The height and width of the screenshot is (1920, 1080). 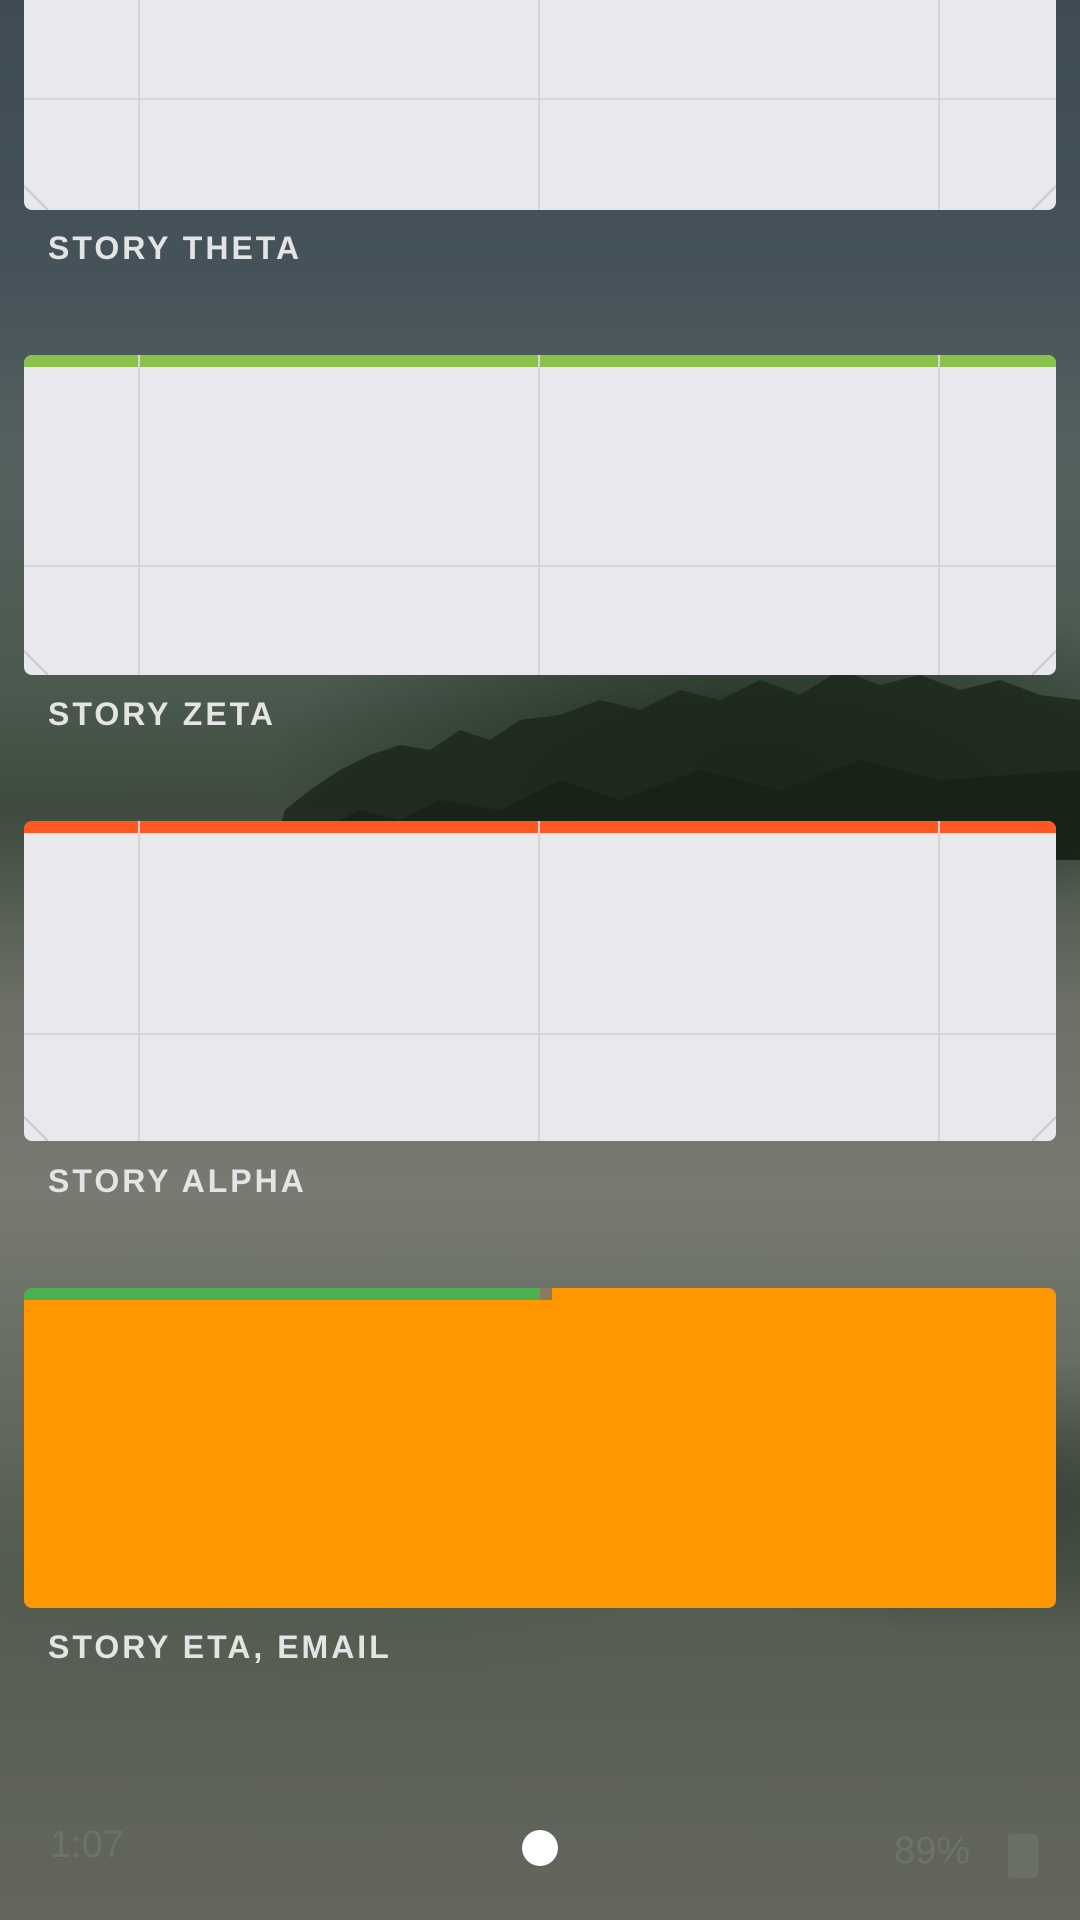 I want to click on progress-bar, so click(x=540, y=1294).